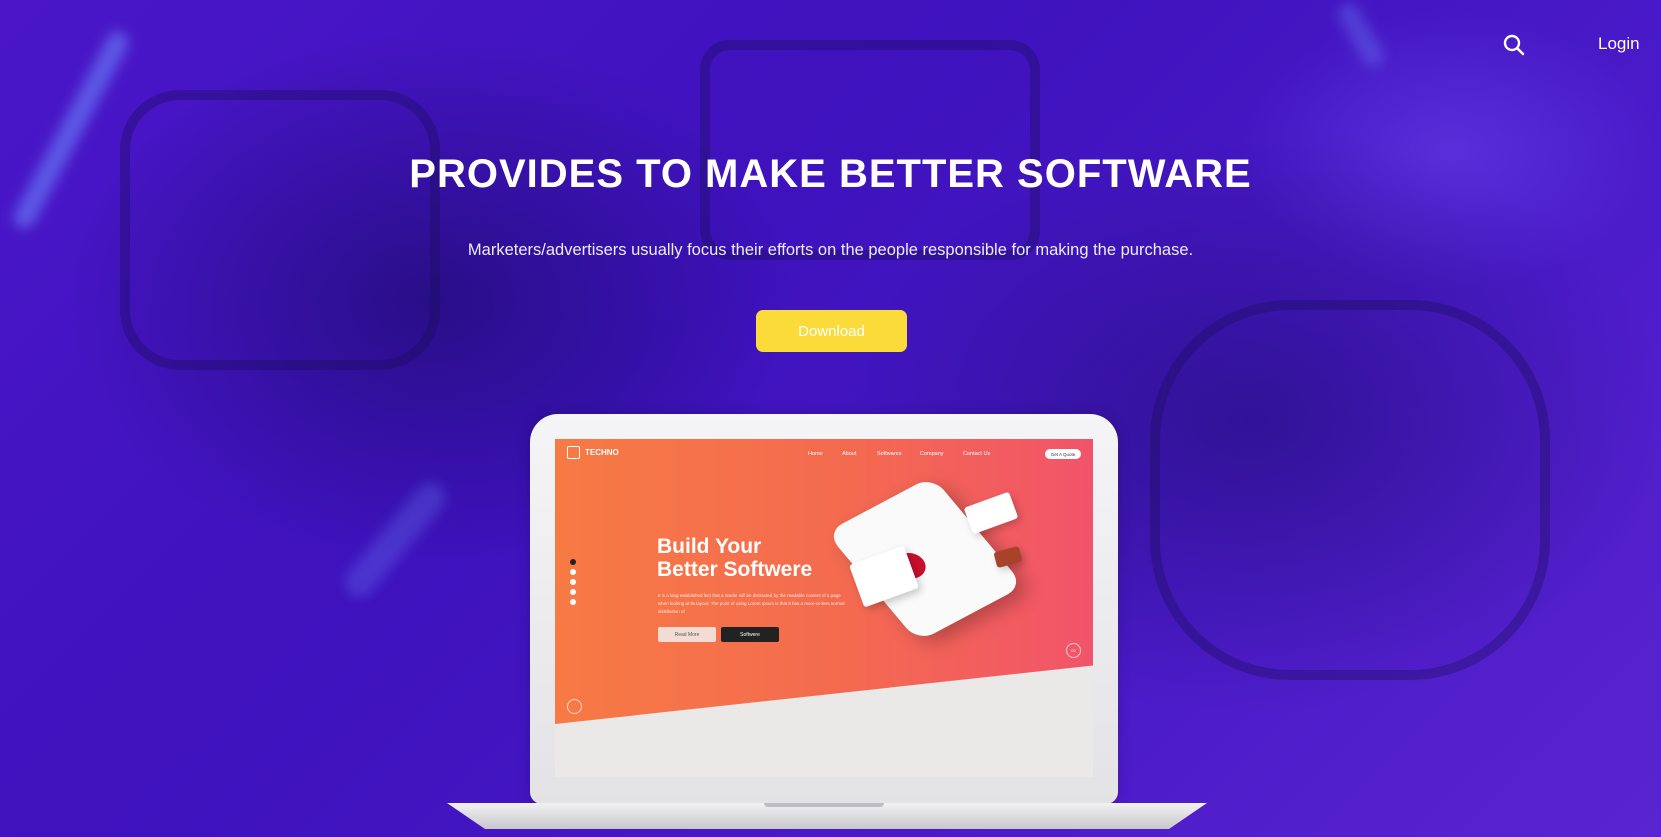 The height and width of the screenshot is (837, 1661). Describe the element at coordinates (830, 174) in the screenshot. I see `page-title: PROVIDES TO MAKE BETTER SOFTWARE` at that location.